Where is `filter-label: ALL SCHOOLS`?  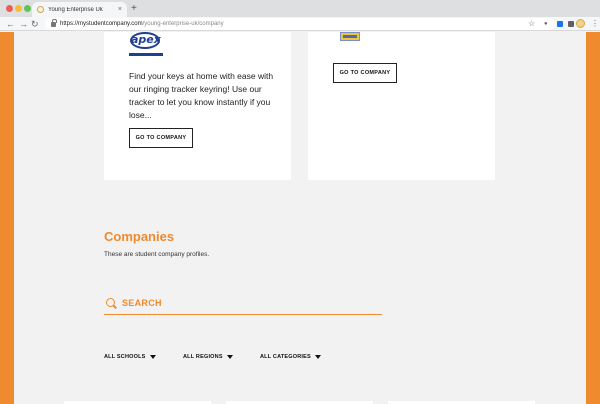 filter-label: ALL SCHOOLS is located at coordinates (125, 357).